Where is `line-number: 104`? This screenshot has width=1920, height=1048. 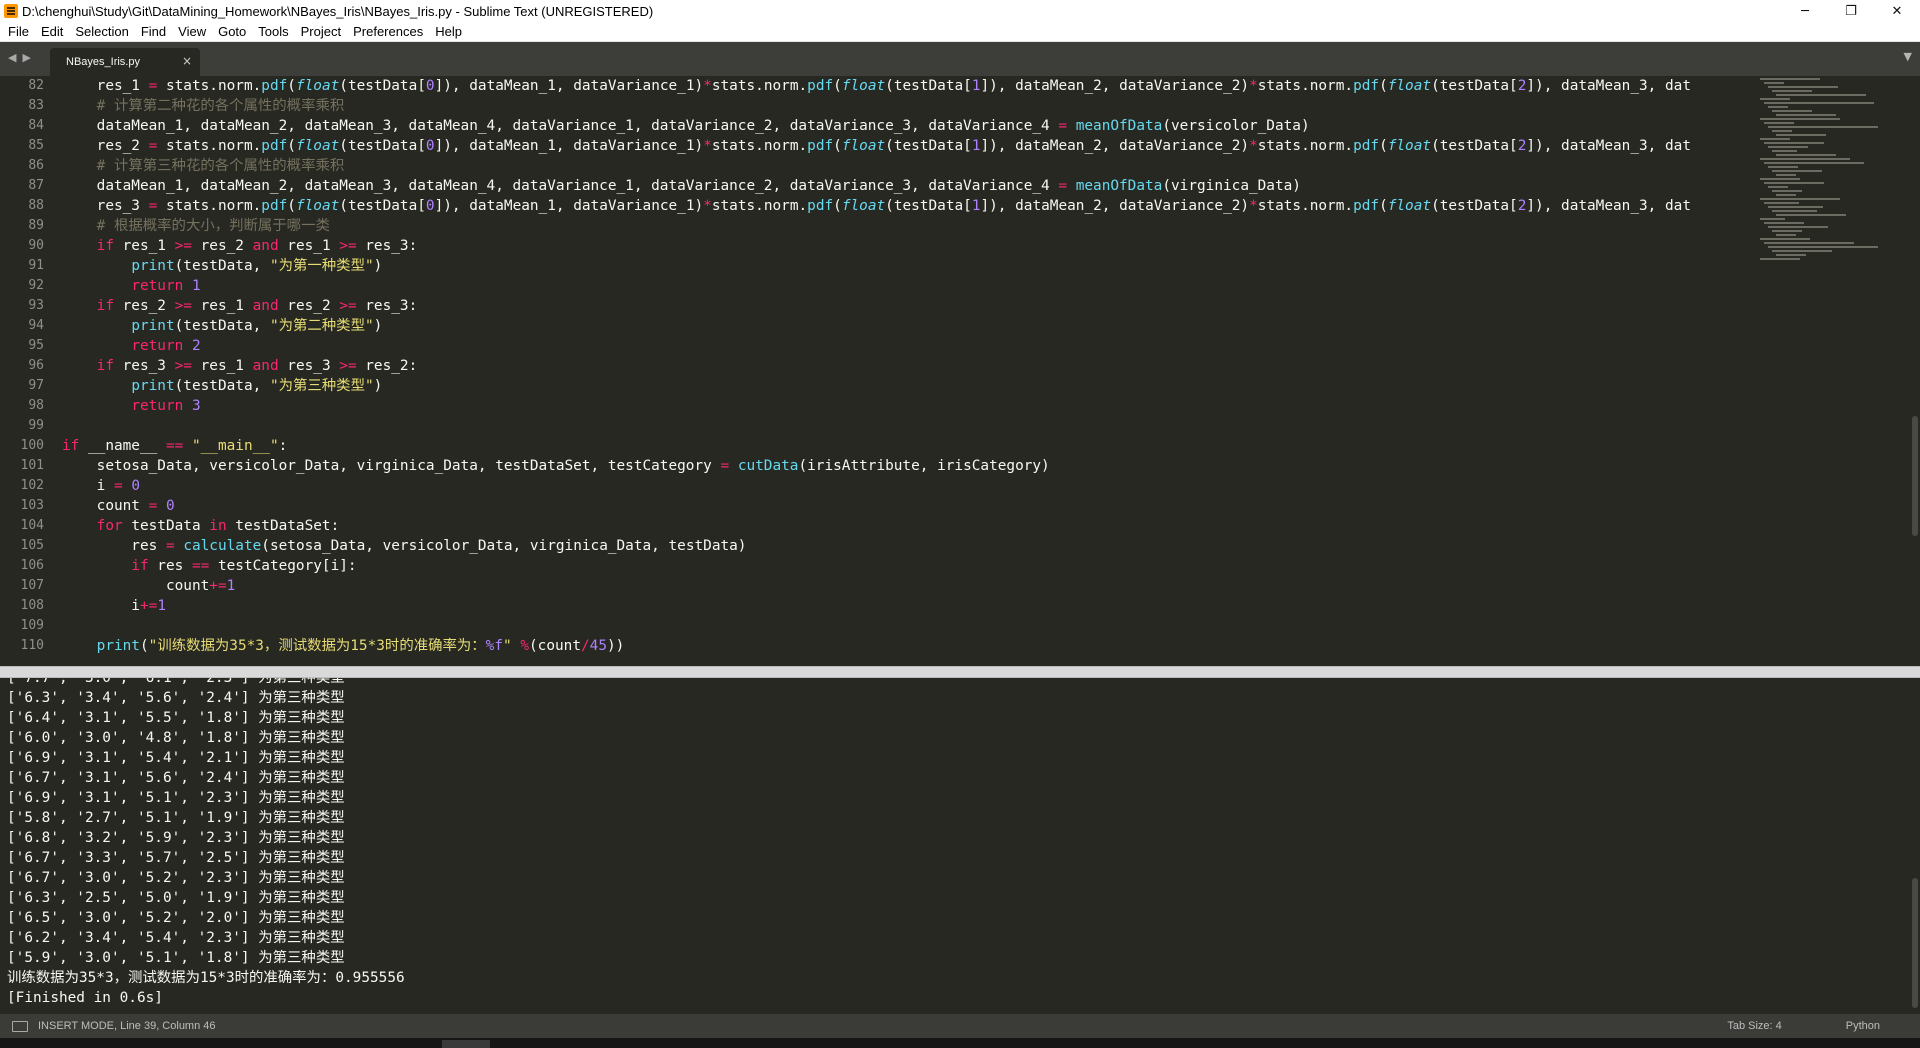
line-number: 104 is located at coordinates (32, 525).